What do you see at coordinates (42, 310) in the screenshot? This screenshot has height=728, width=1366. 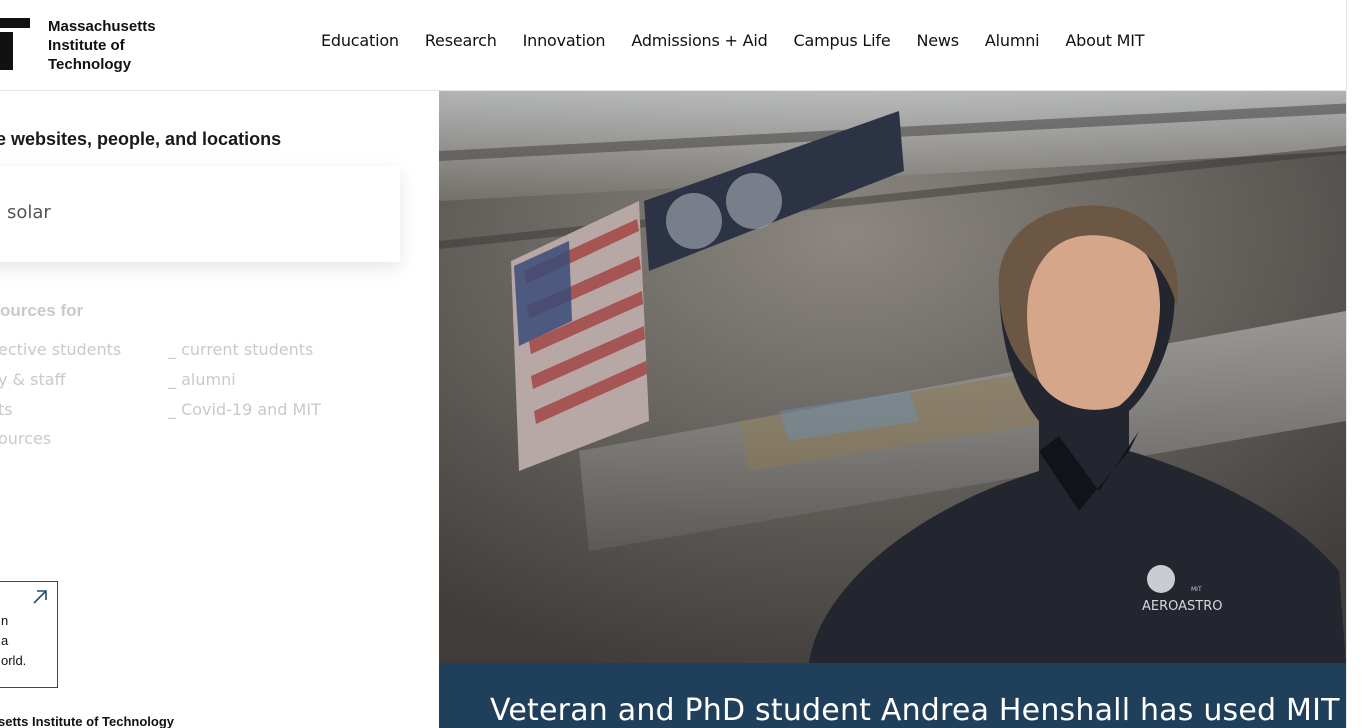 I see `resources-heading: ources for` at bounding box center [42, 310].